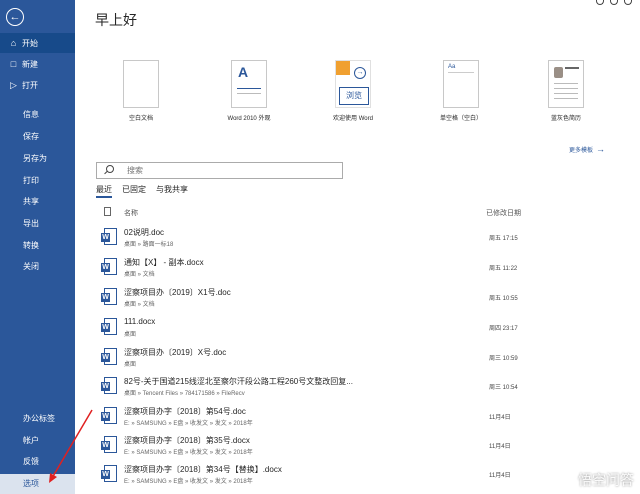 The height and width of the screenshot is (494, 640). I want to click on sidebar-item-label: 反馈, so click(31, 461).